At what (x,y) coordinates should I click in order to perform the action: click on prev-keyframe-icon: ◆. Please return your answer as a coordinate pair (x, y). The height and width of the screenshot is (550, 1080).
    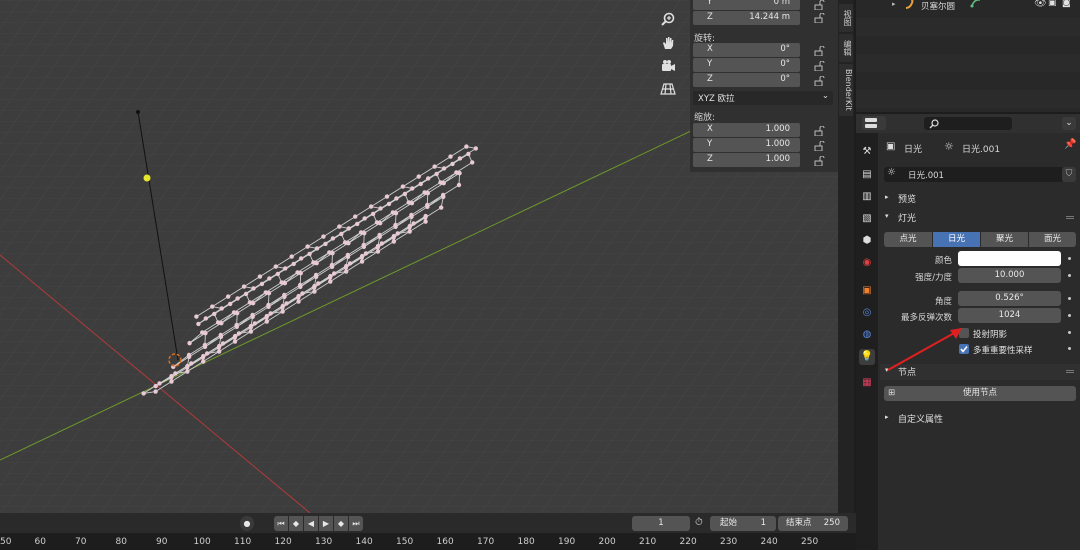
    Looking at the image, I should click on (296, 523).